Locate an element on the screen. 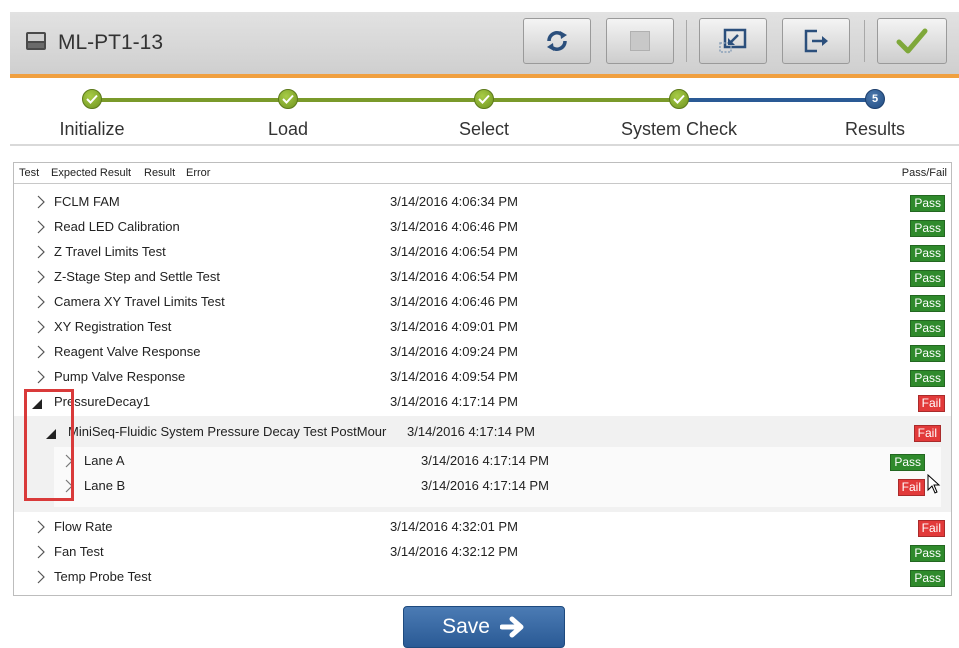  step-select-icon is located at coordinates (484, 99).